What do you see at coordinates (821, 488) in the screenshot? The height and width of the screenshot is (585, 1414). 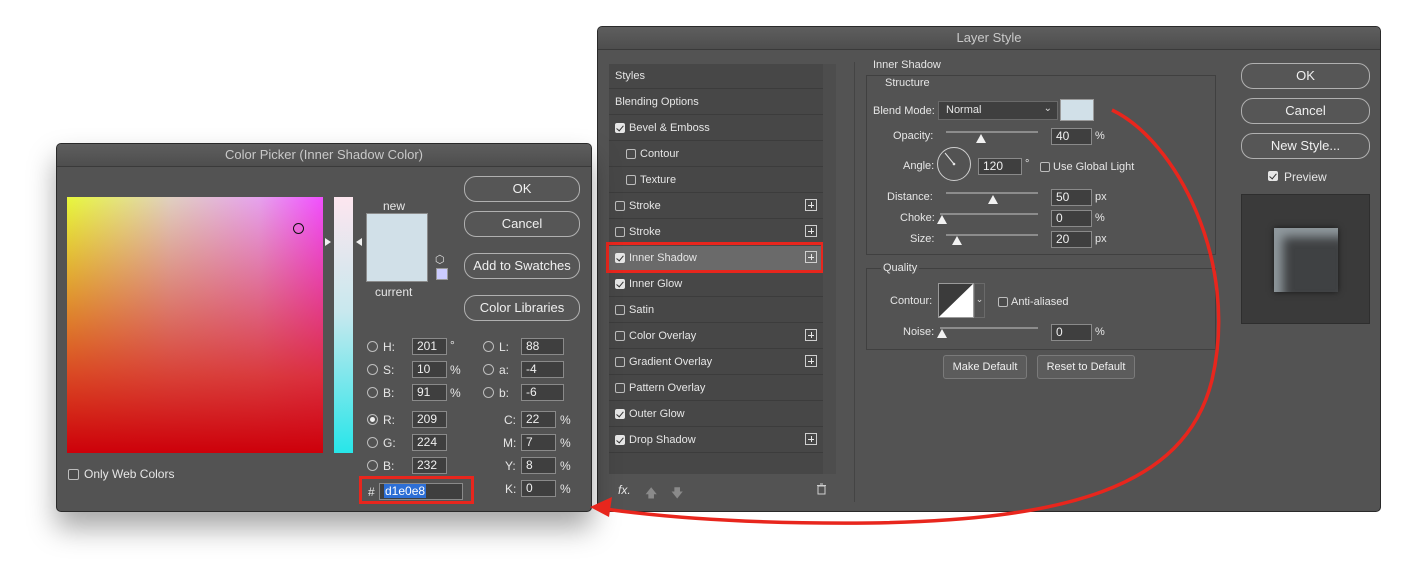 I see `trash-icon` at bounding box center [821, 488].